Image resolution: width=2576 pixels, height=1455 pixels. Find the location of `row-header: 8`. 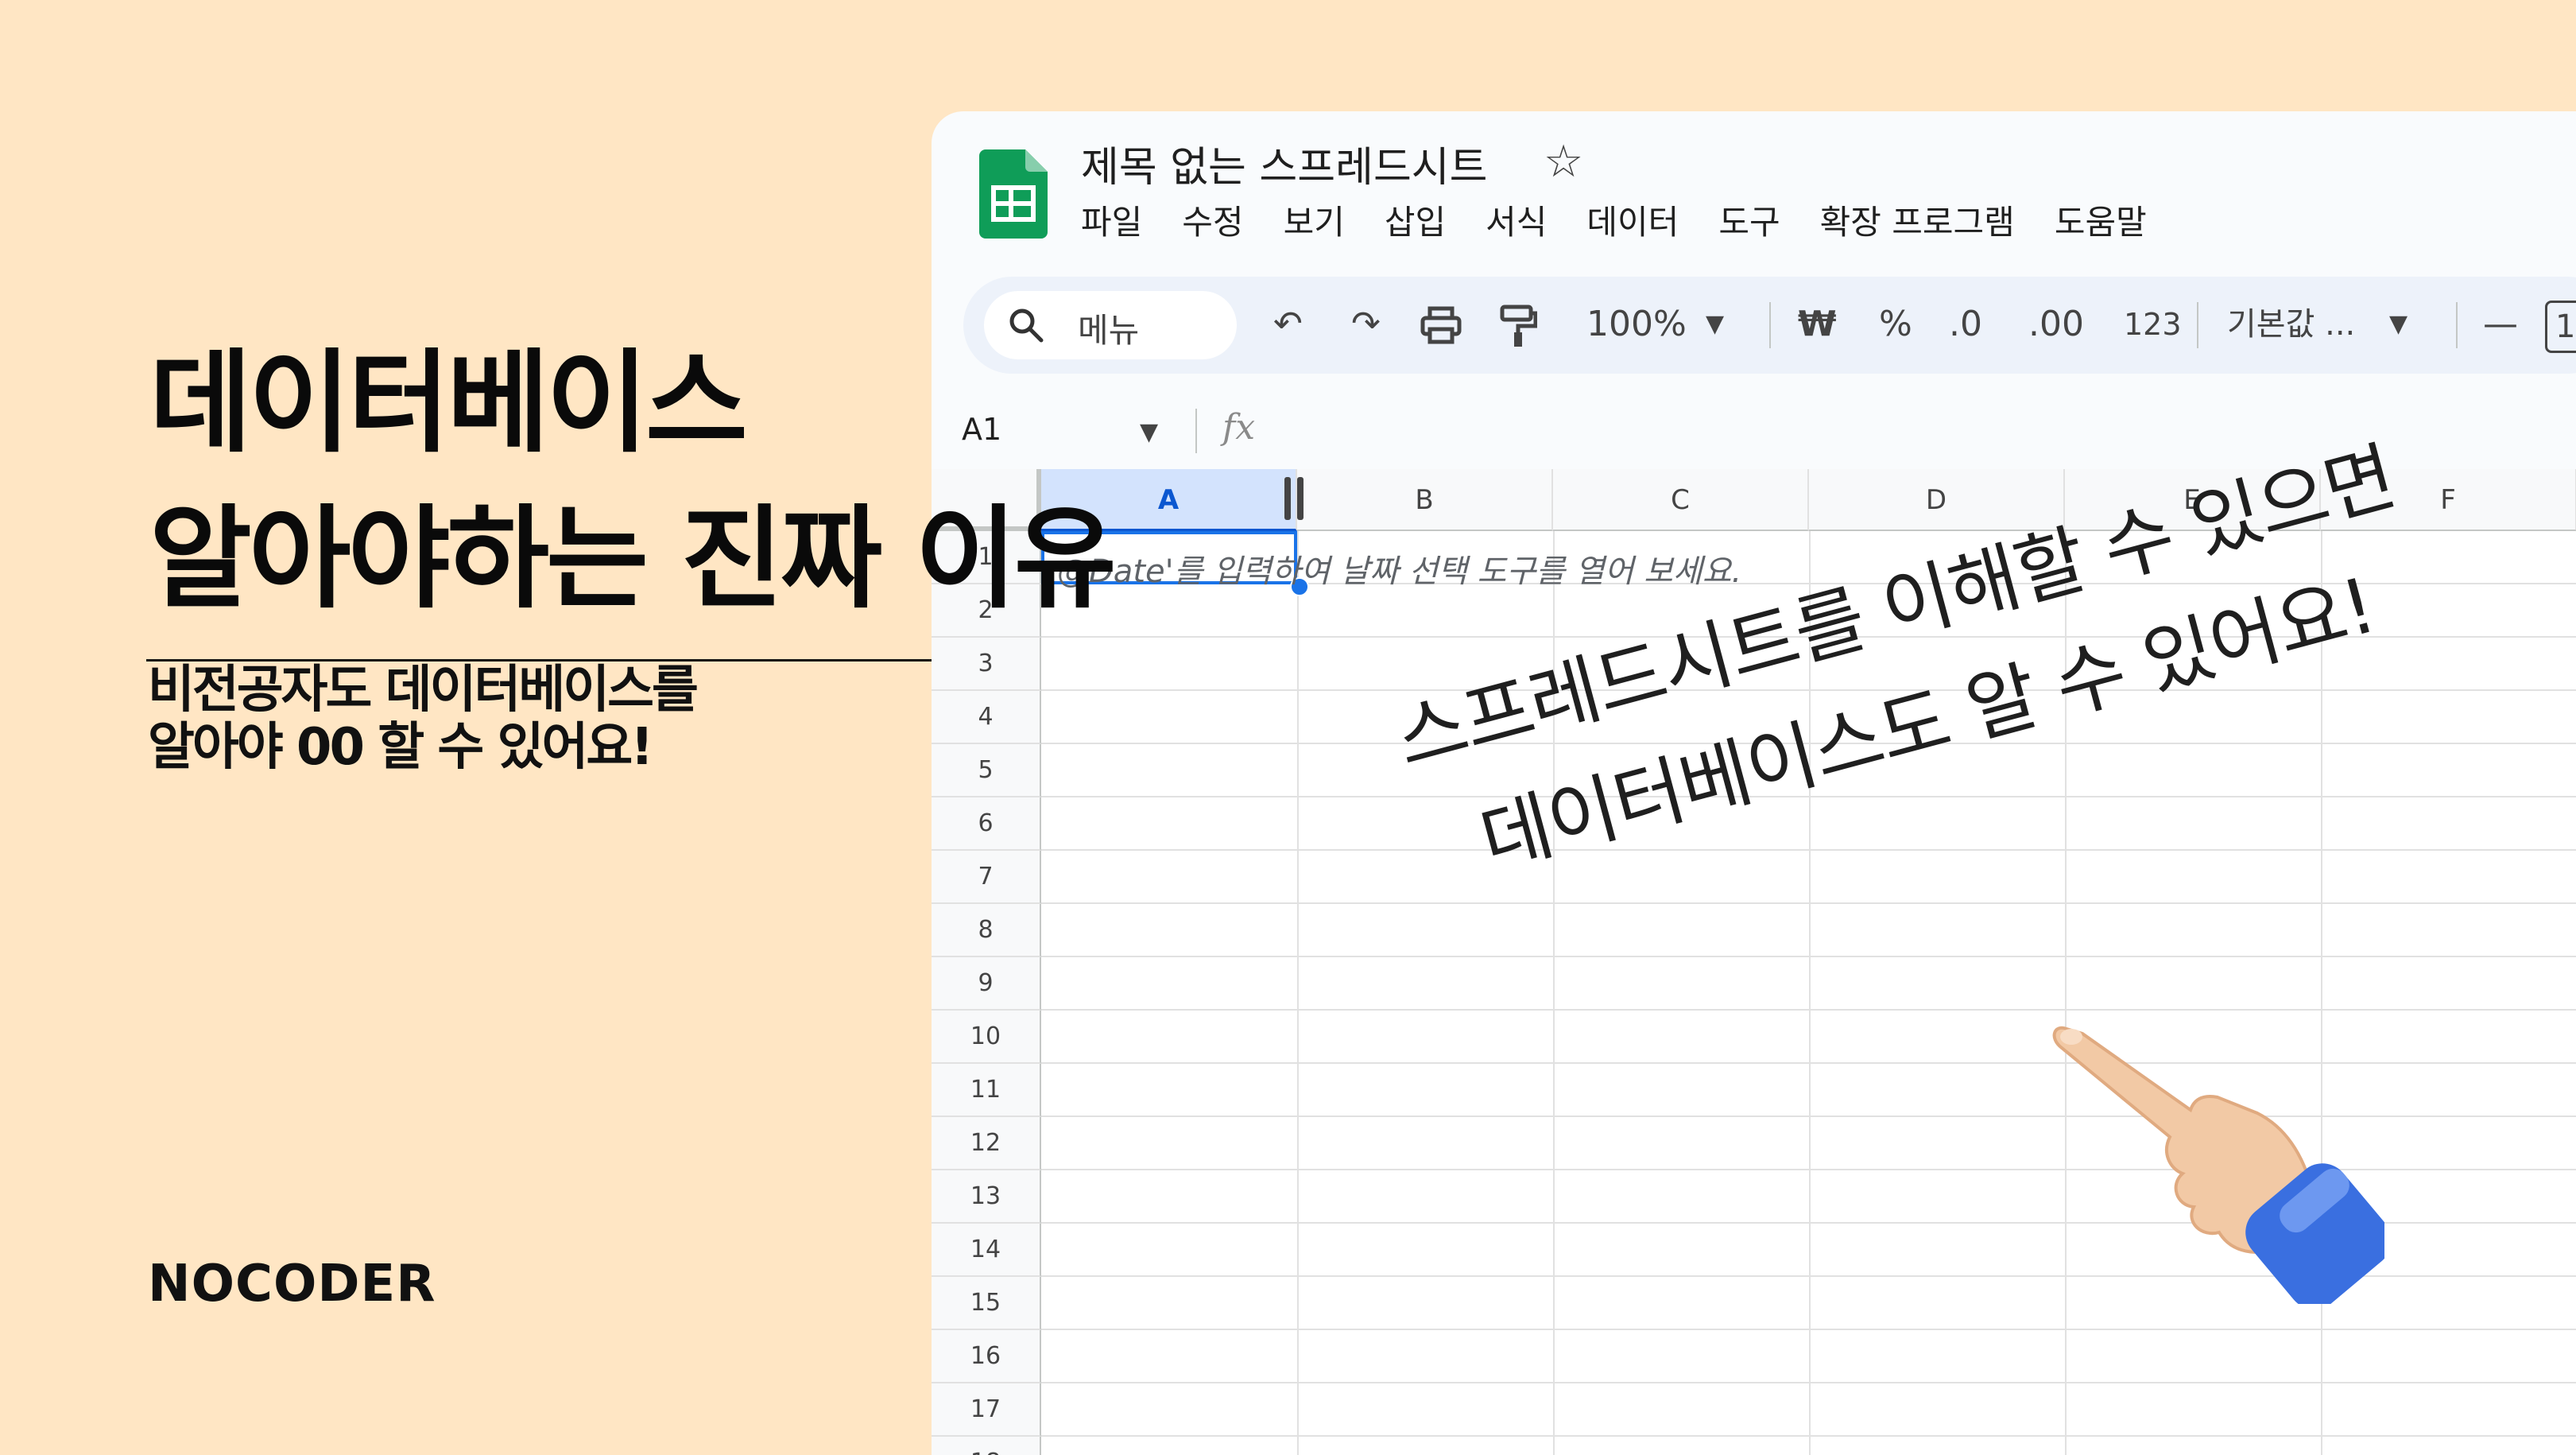

row-header: 8 is located at coordinates (986, 930).